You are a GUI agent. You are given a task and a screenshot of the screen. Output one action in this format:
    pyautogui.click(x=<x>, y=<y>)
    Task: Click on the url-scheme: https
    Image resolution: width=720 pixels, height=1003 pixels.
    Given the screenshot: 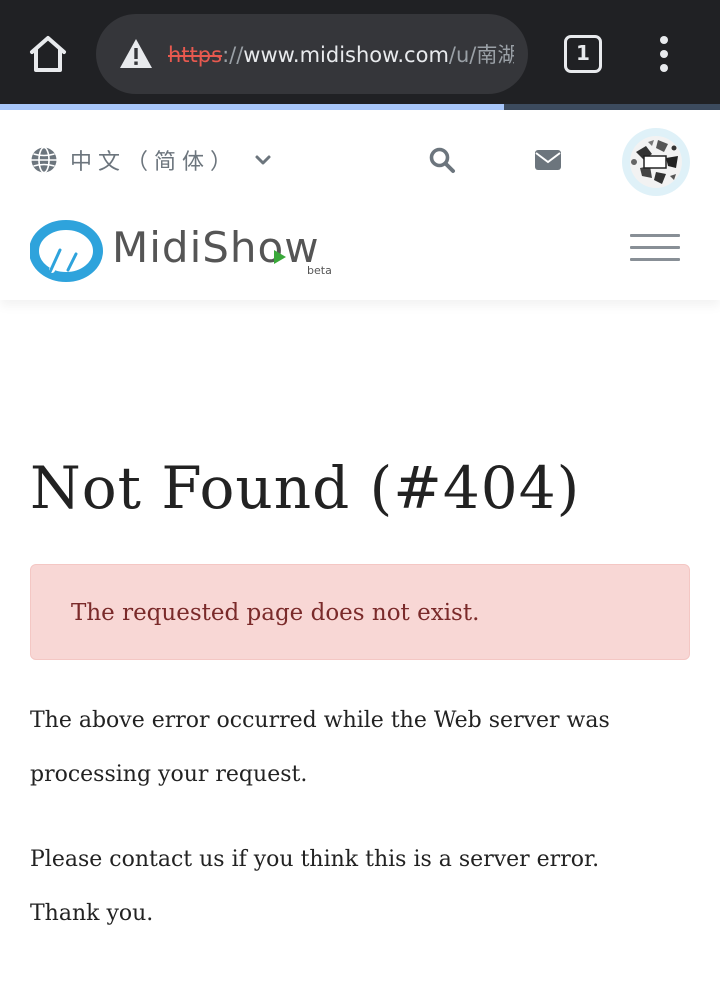 What is the action you would take?
    pyautogui.click(x=195, y=55)
    